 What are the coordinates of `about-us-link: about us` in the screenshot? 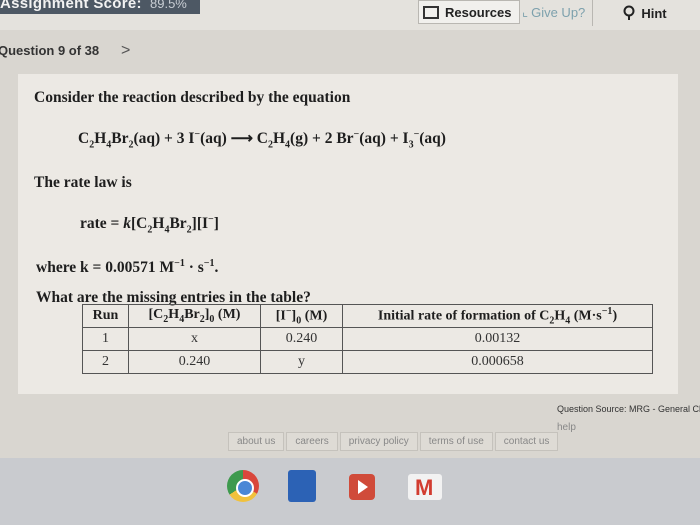 It's located at (256, 441).